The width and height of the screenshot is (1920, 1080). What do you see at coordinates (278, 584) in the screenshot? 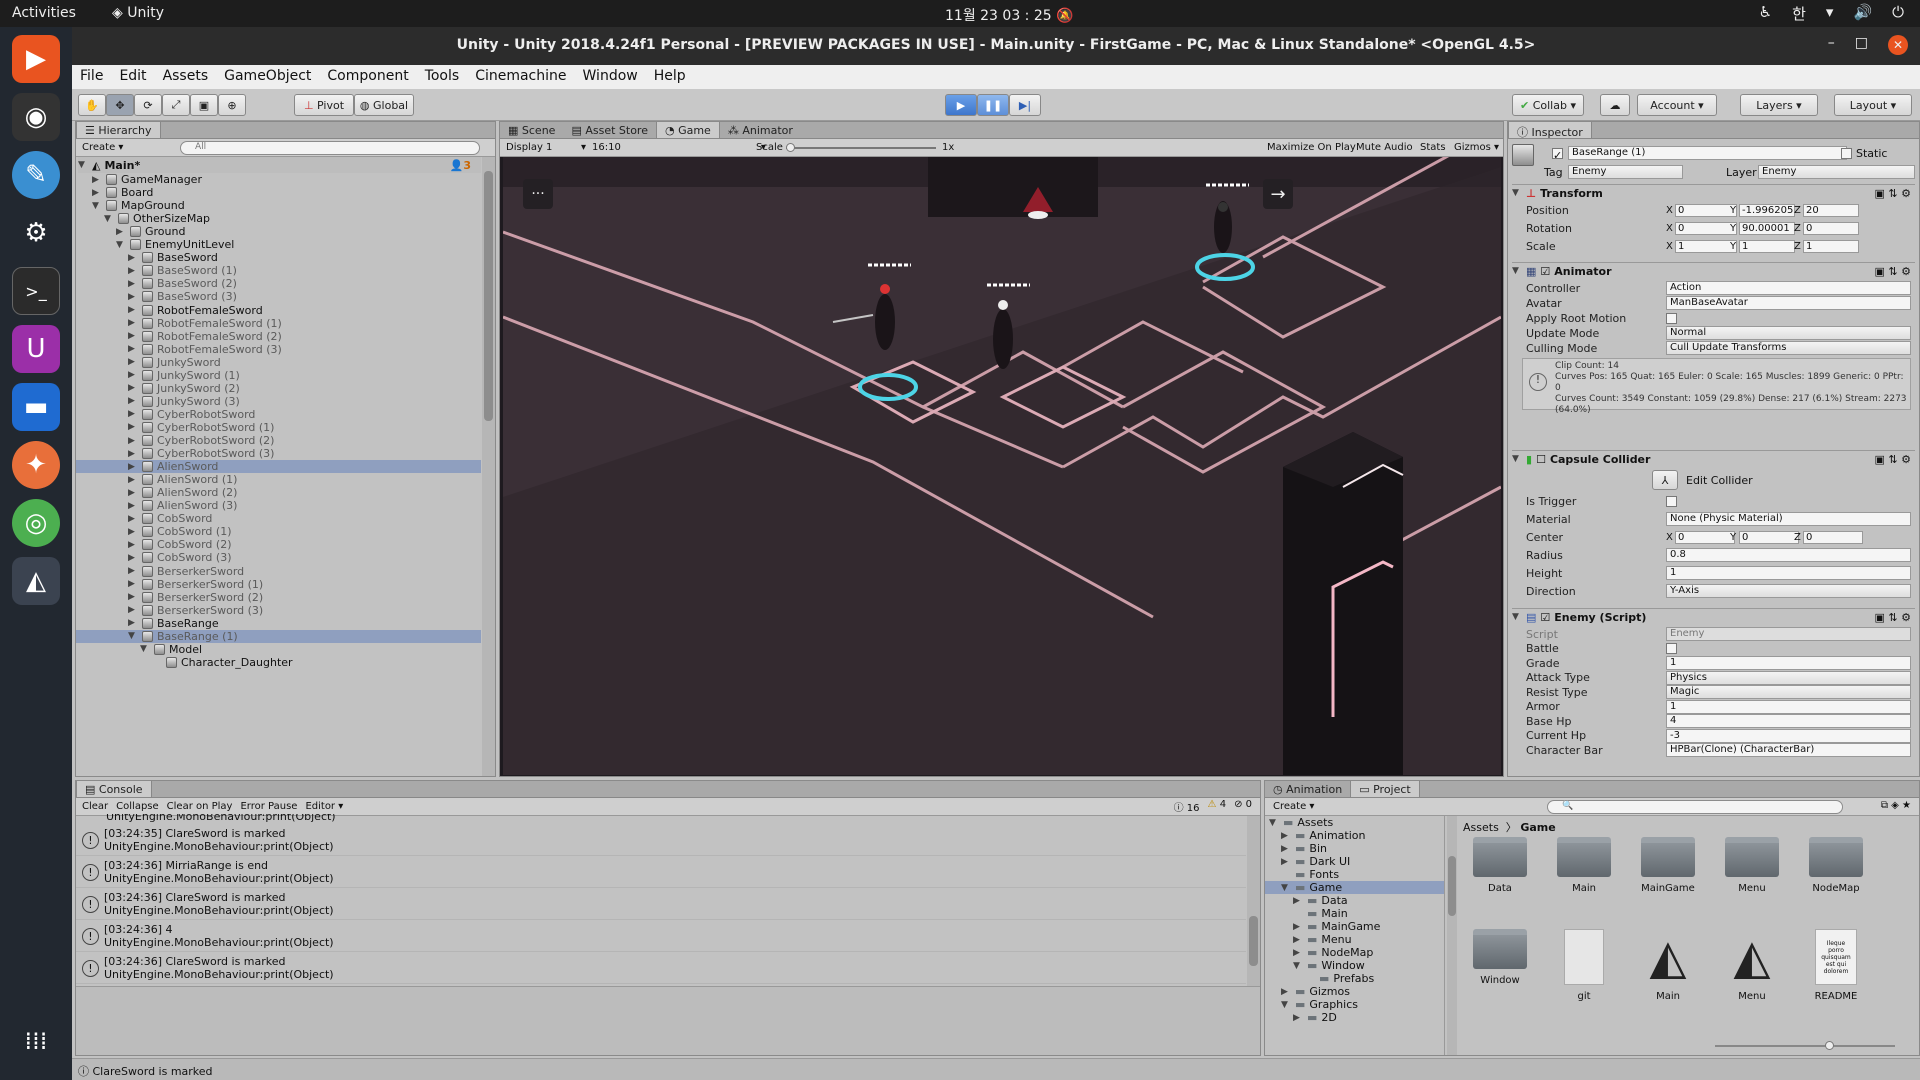
I see `hierarchy-item: ▶ BerserkerSword (1)` at bounding box center [278, 584].